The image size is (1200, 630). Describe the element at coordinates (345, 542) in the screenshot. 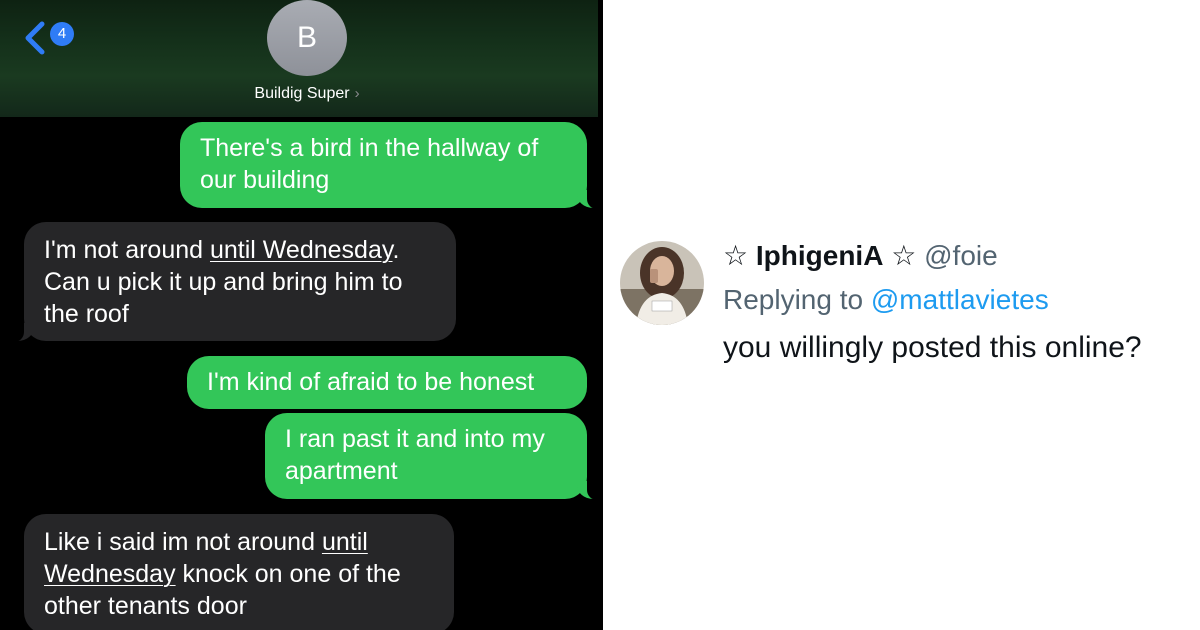

I see `date-link: until` at that location.